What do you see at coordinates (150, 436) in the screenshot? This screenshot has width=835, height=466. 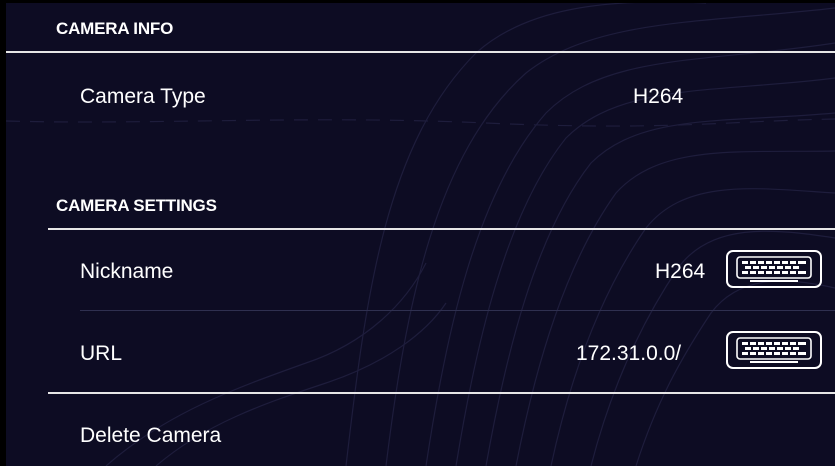 I see `delete-camera-button: Delete Camera` at bounding box center [150, 436].